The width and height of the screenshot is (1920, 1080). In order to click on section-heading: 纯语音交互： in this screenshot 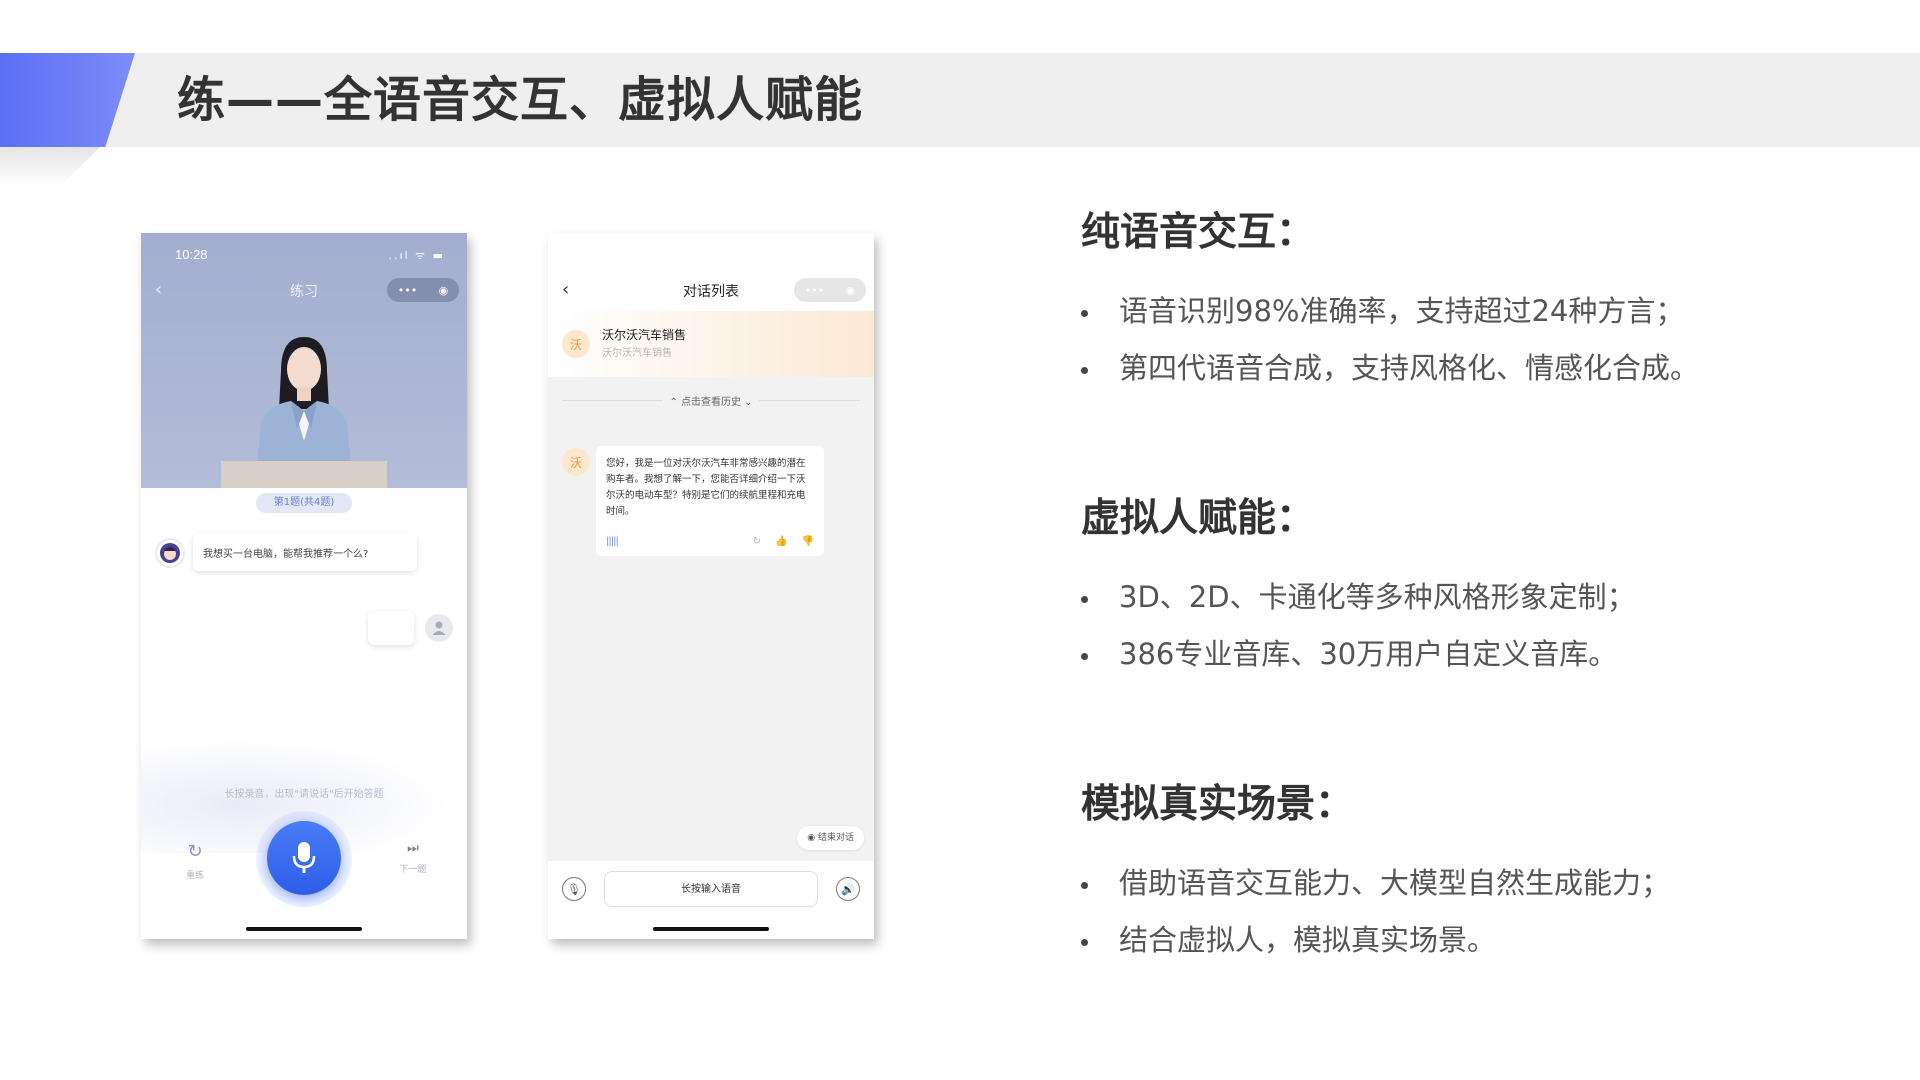, I will do `click(1198, 232)`.